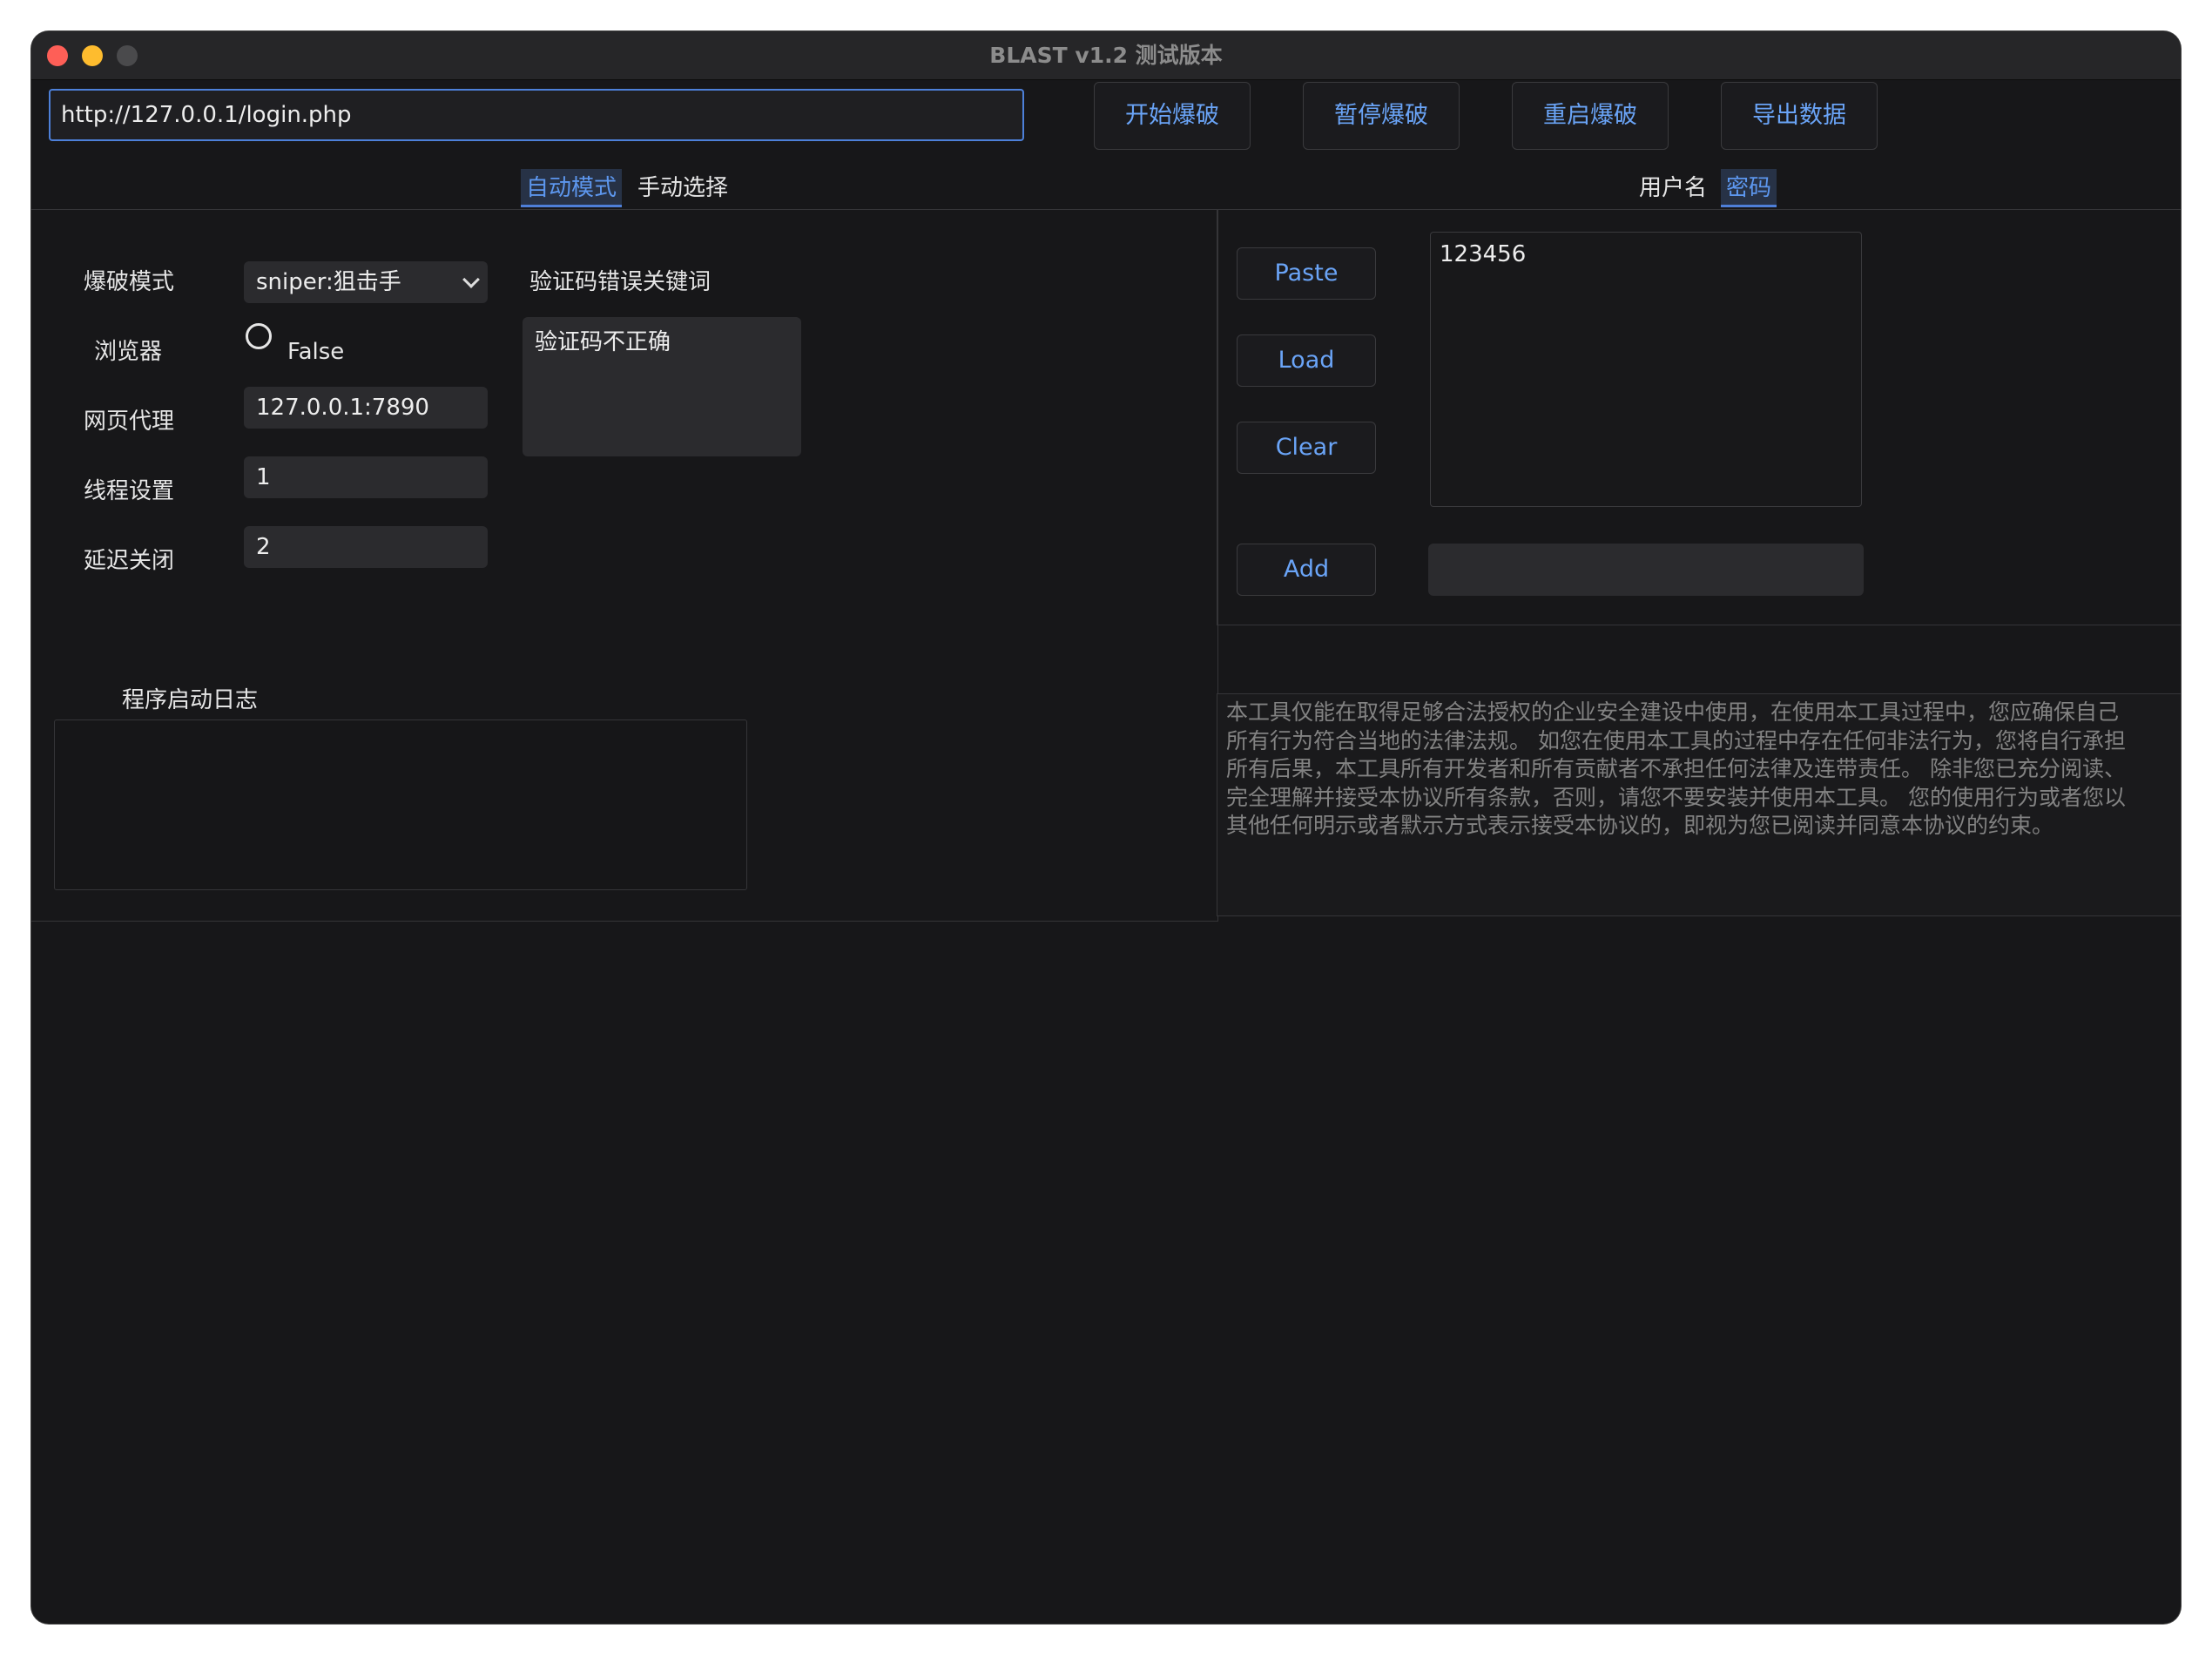  I want to click on proxy-label: 网页代理, so click(129, 422).